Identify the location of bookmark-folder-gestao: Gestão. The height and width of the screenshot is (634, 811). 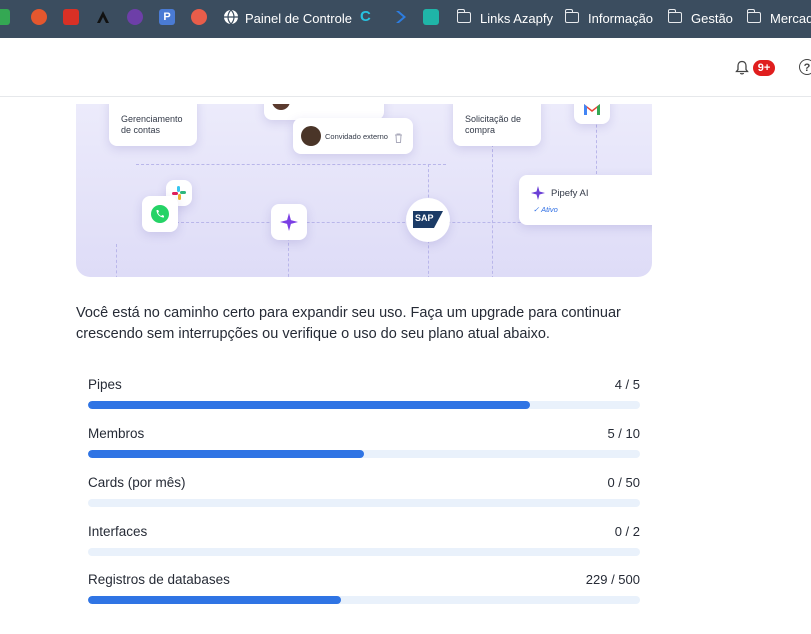
(712, 18).